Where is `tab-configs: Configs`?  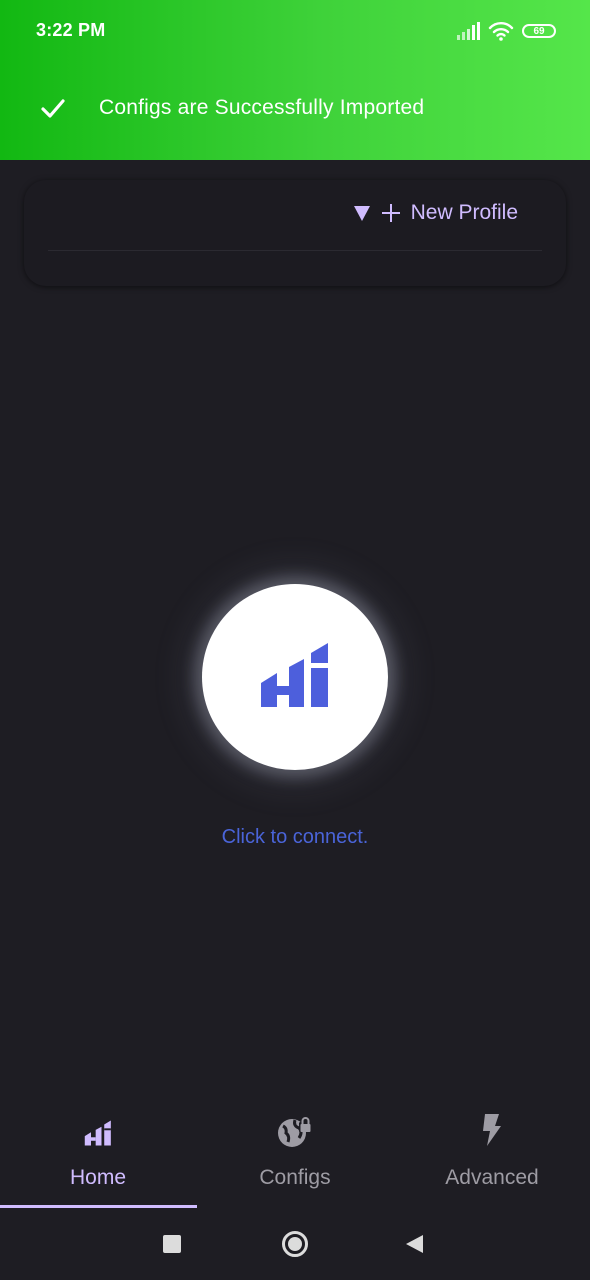 tab-configs: Configs is located at coordinates (295, 1154).